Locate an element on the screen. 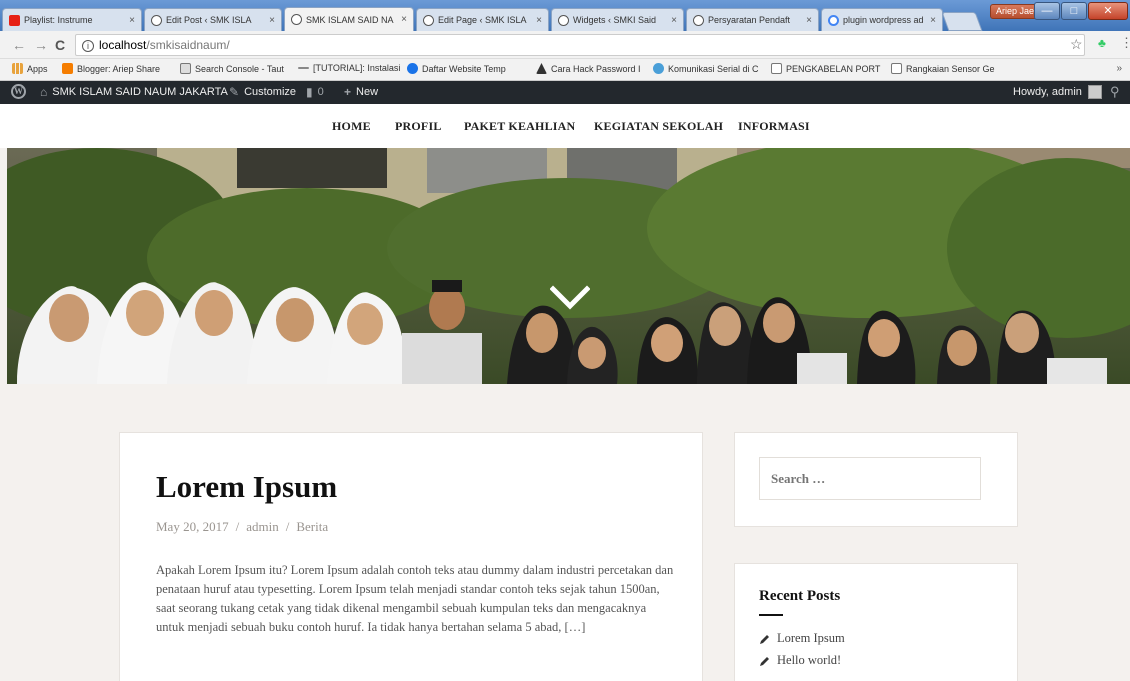 Image resolution: width=1130 pixels, height=681 pixels. bookmark-label: PENGKABELAN PORT is located at coordinates (833, 68).